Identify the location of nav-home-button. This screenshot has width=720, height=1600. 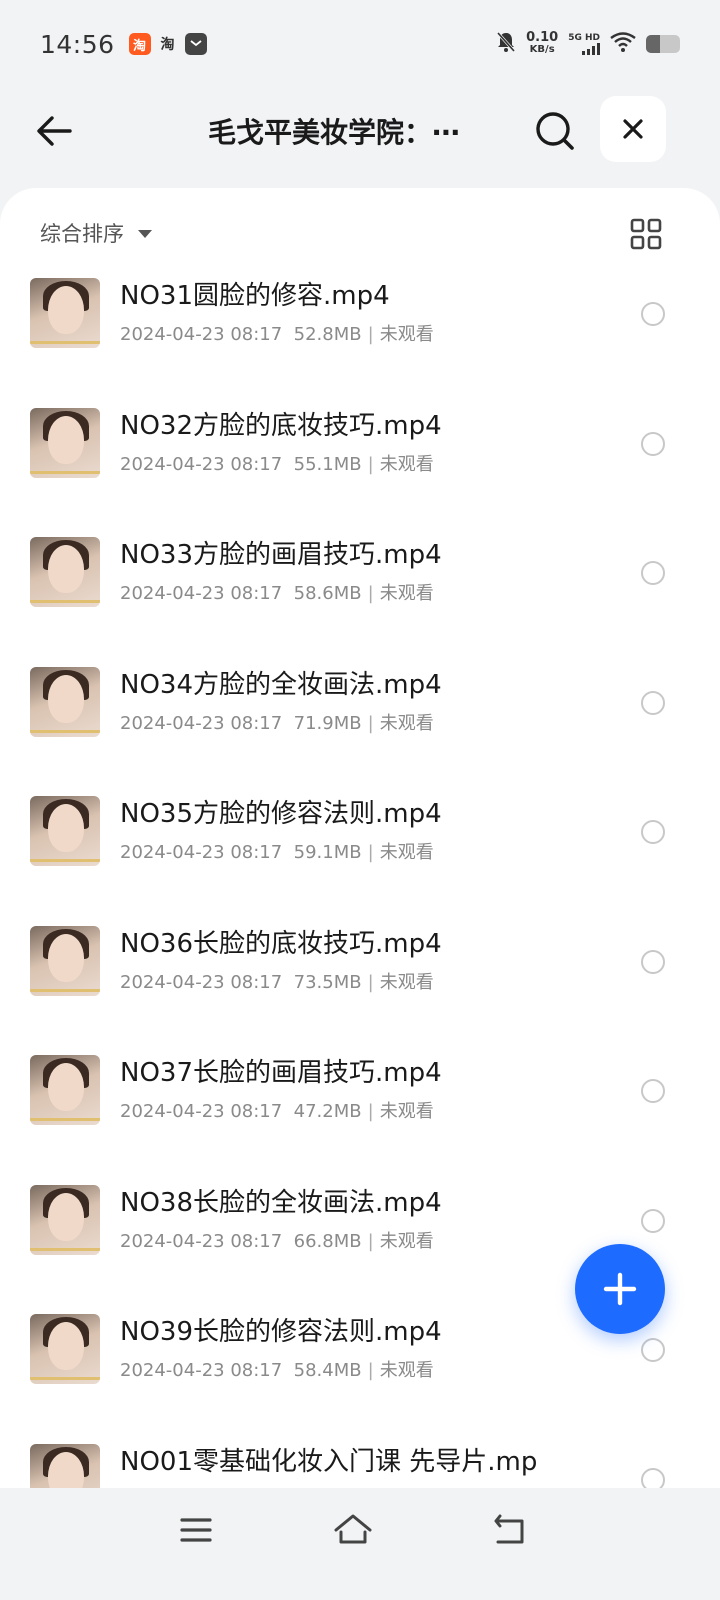
(354, 1532).